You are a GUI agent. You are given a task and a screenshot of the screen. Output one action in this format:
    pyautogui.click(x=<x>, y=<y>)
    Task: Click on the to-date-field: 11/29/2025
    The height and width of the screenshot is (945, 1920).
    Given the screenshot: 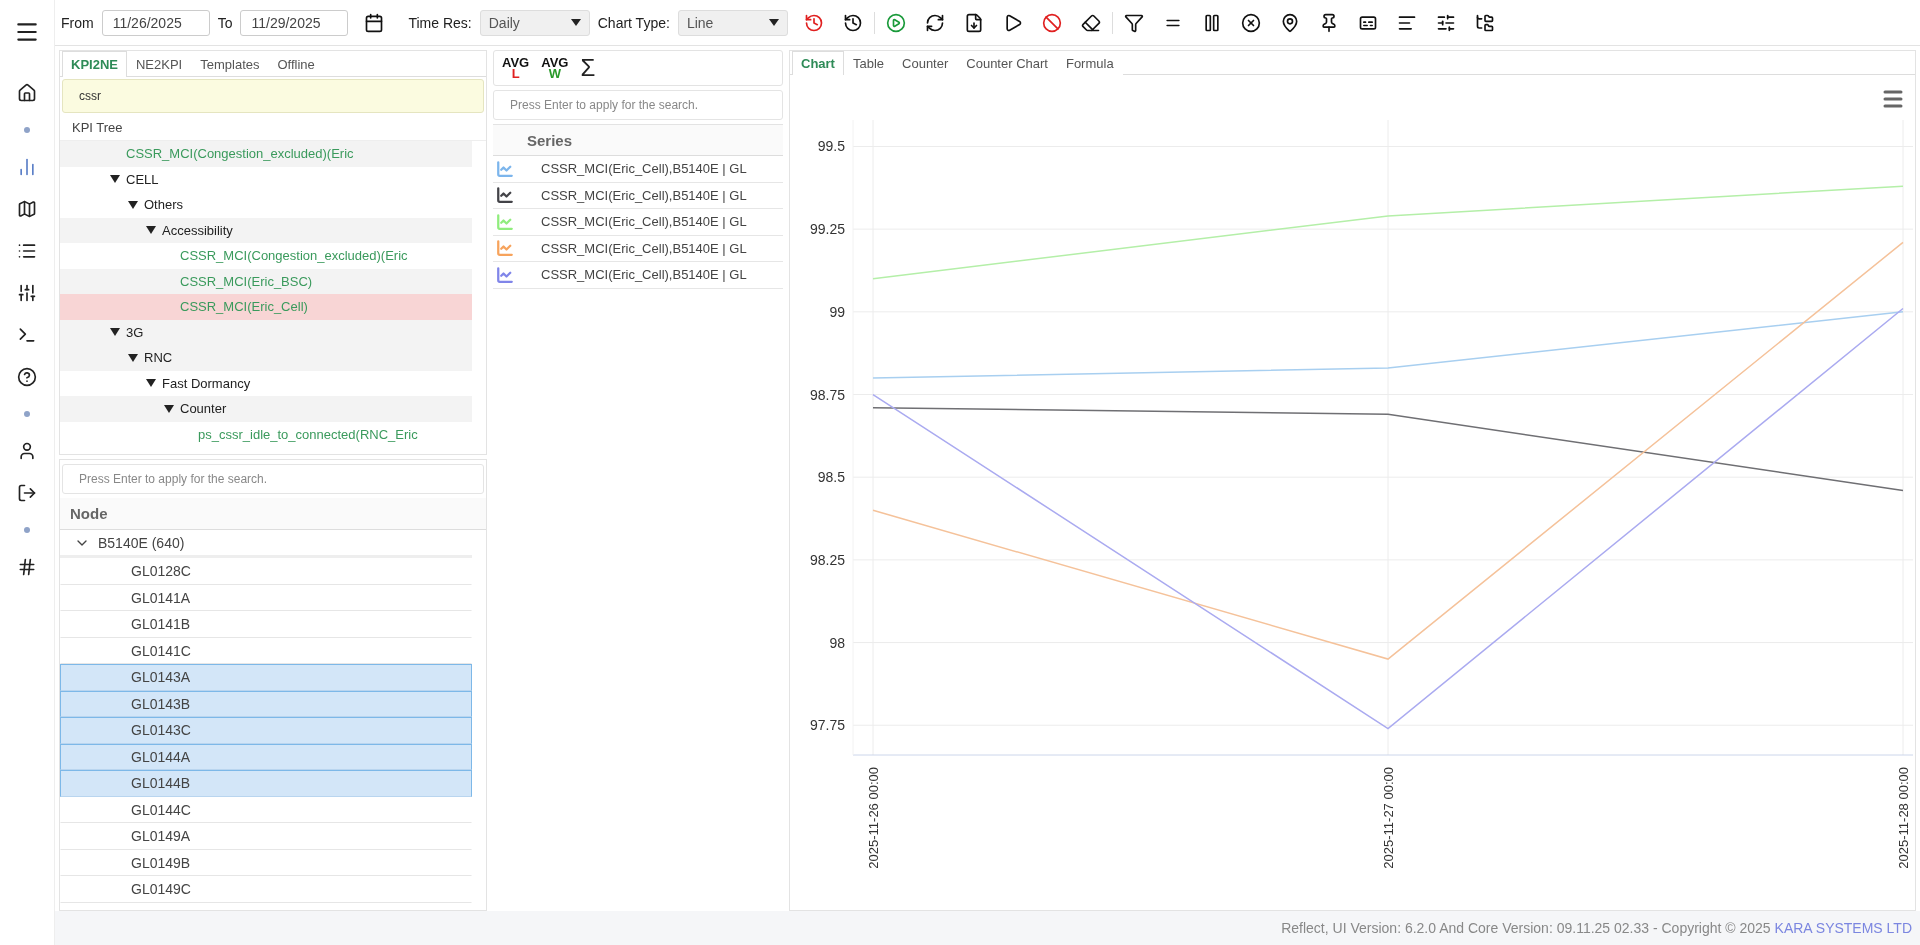 What is the action you would take?
    pyautogui.click(x=294, y=22)
    